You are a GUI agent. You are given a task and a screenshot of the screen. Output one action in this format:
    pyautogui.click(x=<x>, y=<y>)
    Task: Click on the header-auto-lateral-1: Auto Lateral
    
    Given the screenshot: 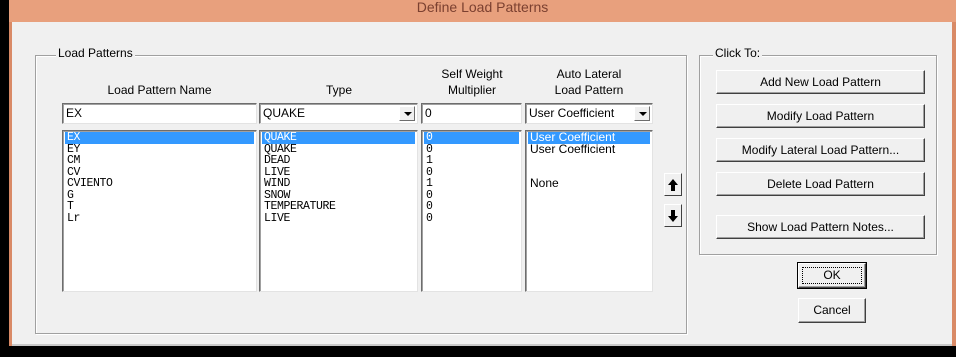 What is the action you would take?
    pyautogui.click(x=589, y=74)
    